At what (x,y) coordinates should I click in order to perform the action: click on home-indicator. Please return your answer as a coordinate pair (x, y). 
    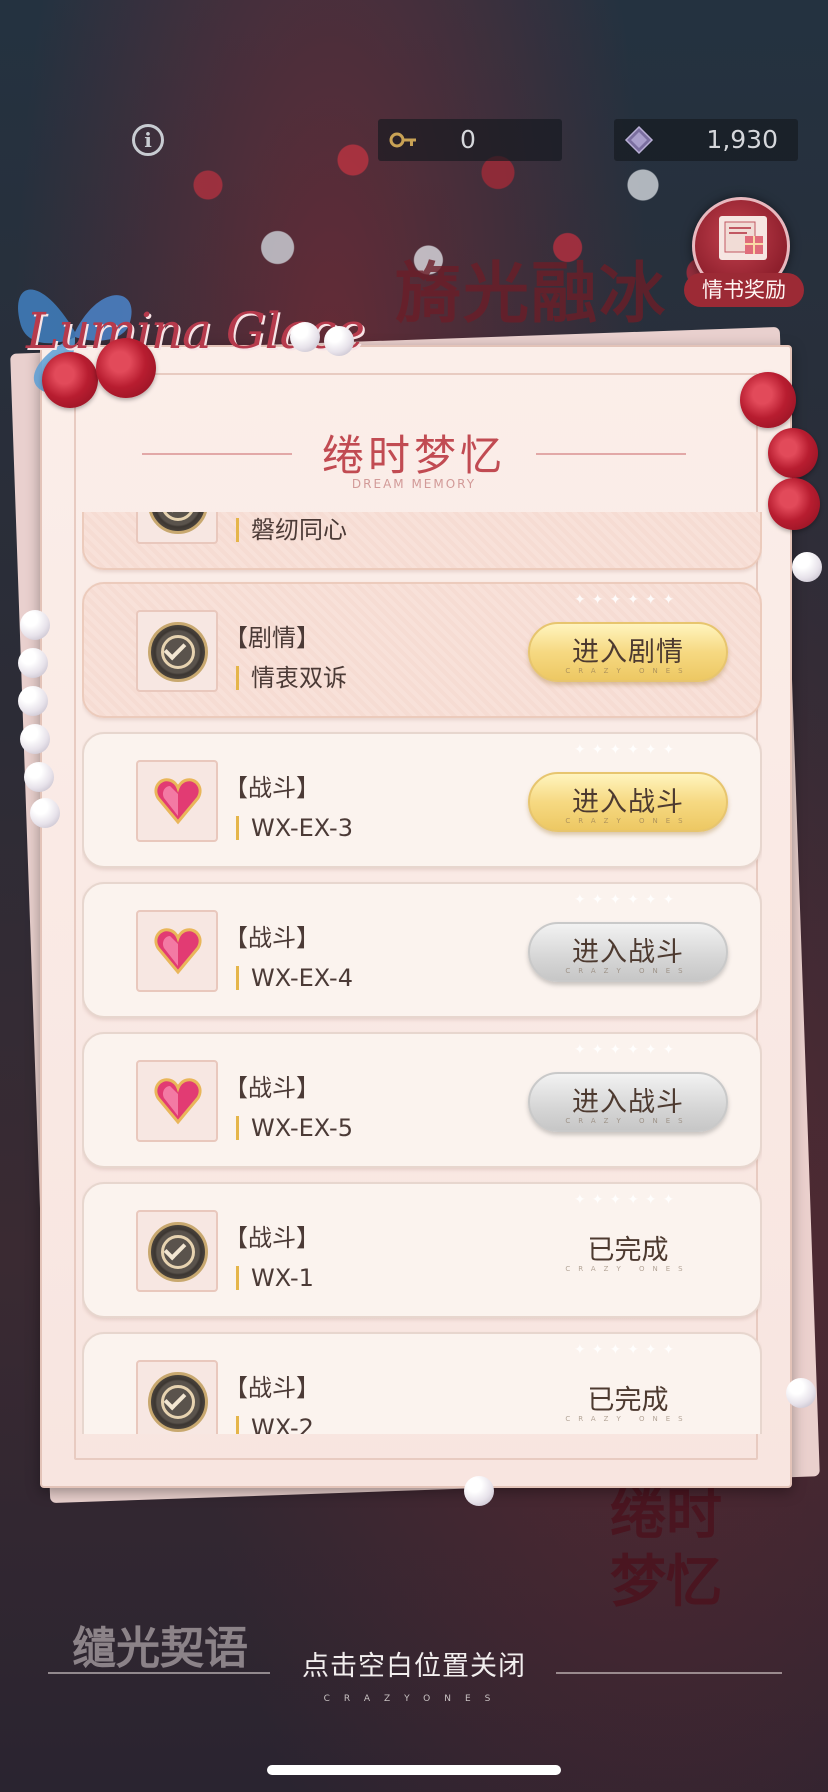
    Looking at the image, I should click on (414, 1770).